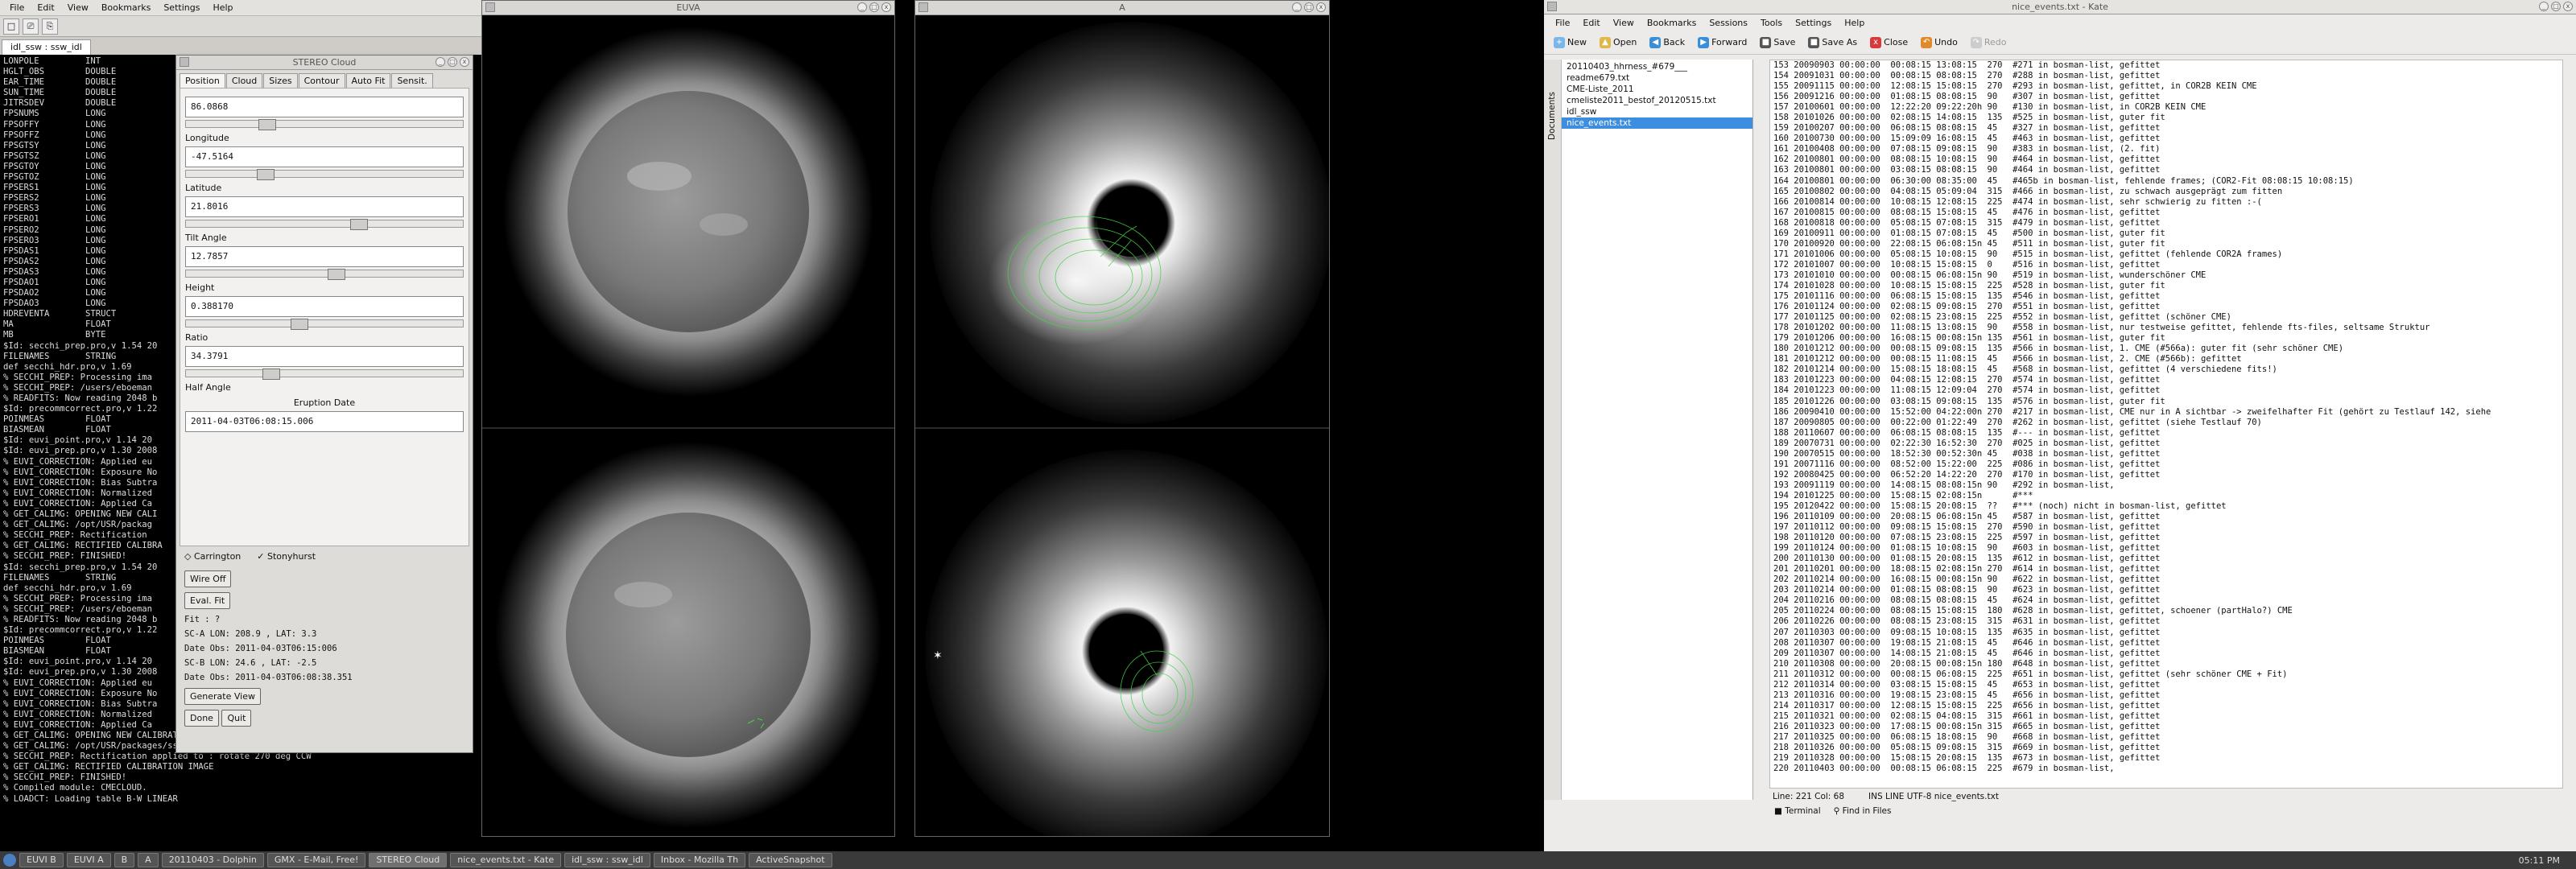 This screenshot has height=869, width=2576. What do you see at coordinates (50, 26) in the screenshot?
I see `paste-icon: ⎘` at bounding box center [50, 26].